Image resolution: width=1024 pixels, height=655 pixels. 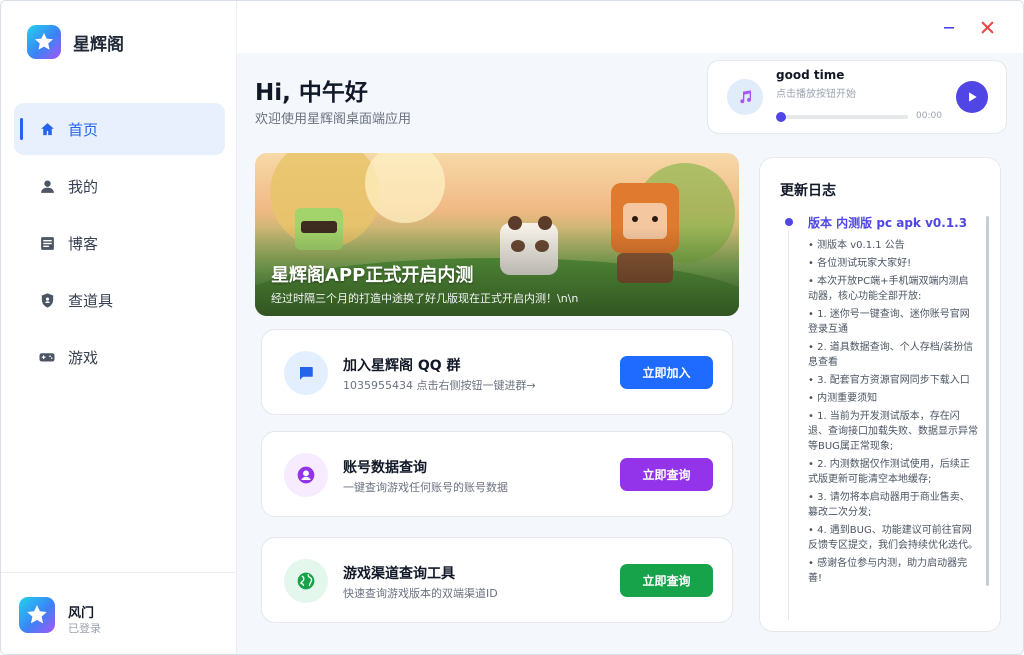 I want to click on chat-icon, so click(x=306, y=373).